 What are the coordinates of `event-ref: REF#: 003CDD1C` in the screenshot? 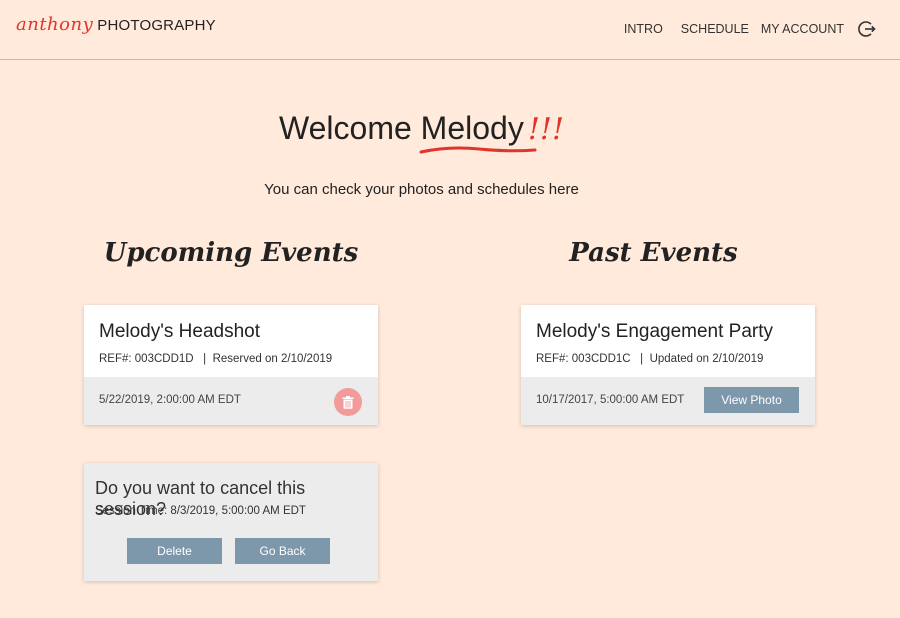 It's located at (583, 359).